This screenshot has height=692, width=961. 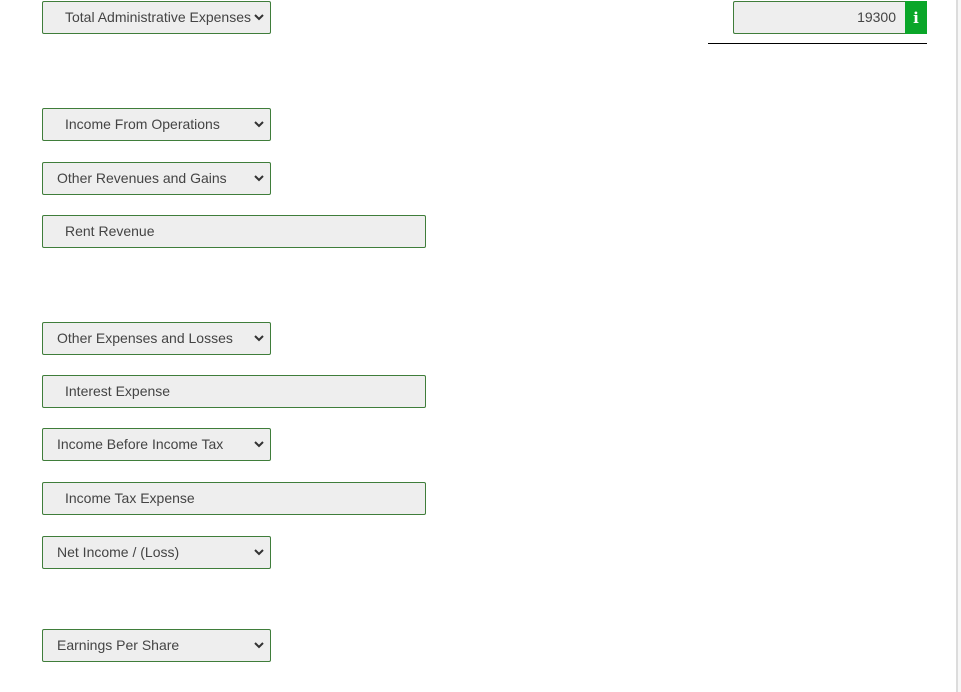 I want to click on other-revenues-gains-select: Other Revenues and Gains, so click(x=156, y=178).